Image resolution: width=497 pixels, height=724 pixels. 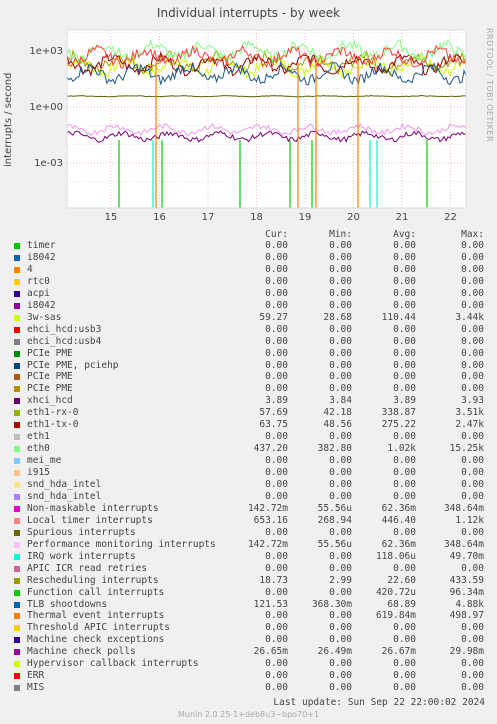 I want to click on legend-min: 55.56u, so click(x=334, y=544).